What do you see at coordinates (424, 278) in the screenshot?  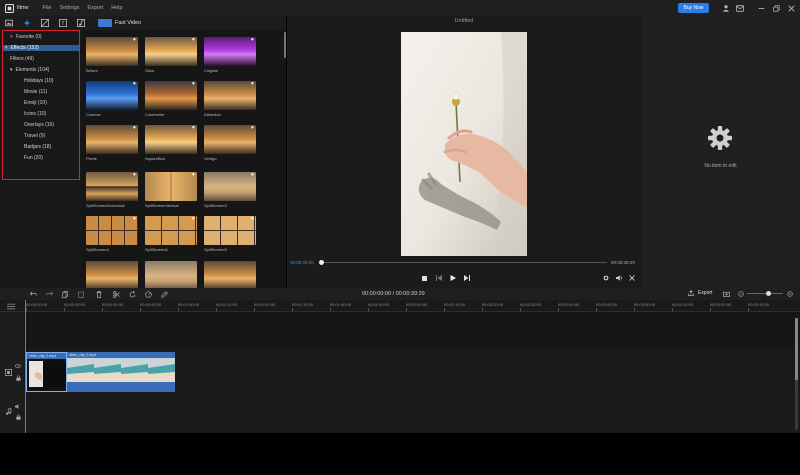 I see `stop-icon` at bounding box center [424, 278].